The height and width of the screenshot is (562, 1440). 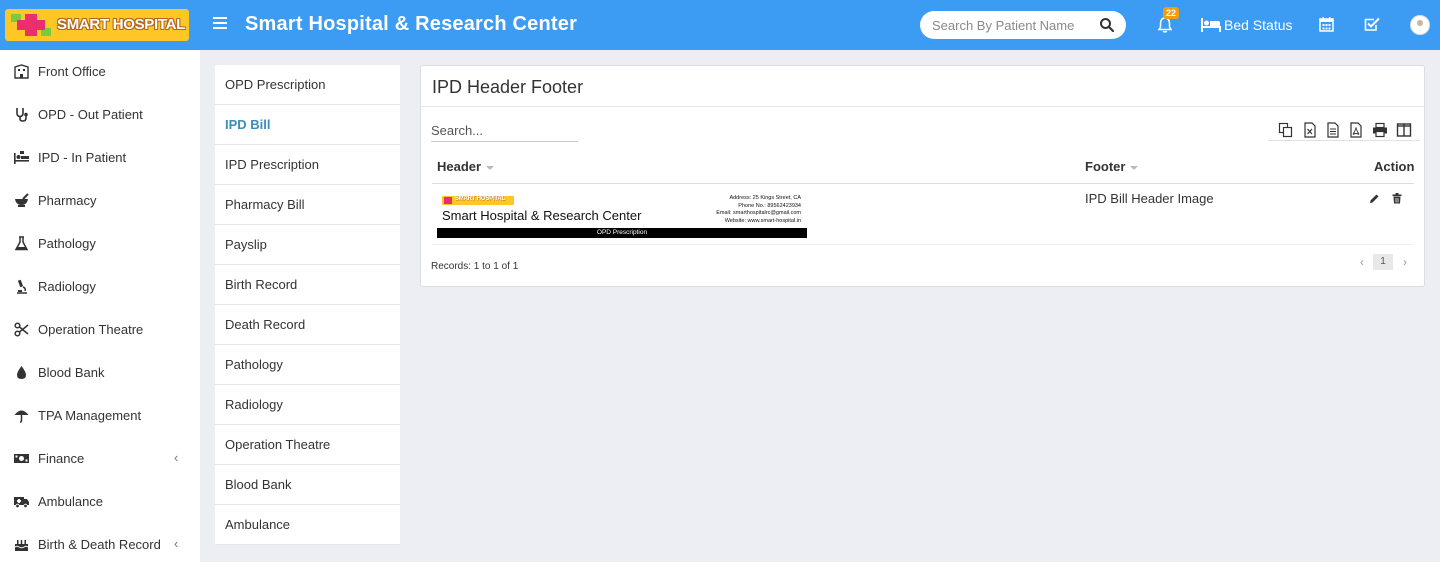 I want to click on phone-line: Phone No.: 89562423934, so click(x=769, y=205).